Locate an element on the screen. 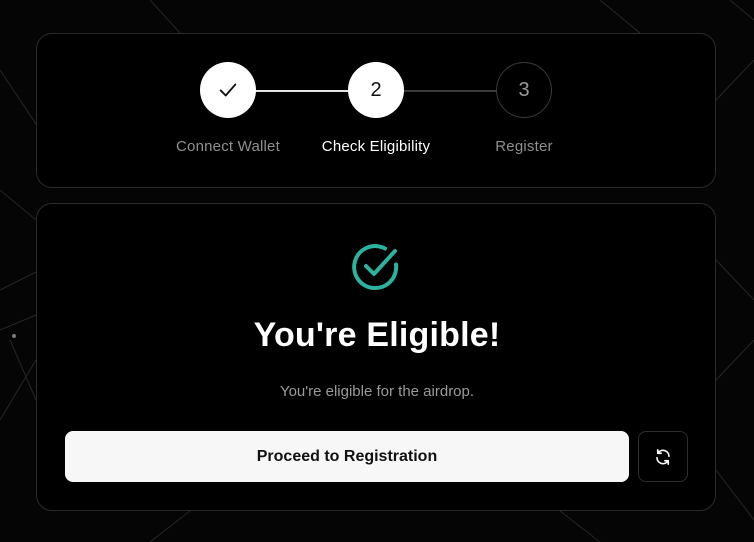 The image size is (754, 542). step-2-number: 2 is located at coordinates (376, 89).